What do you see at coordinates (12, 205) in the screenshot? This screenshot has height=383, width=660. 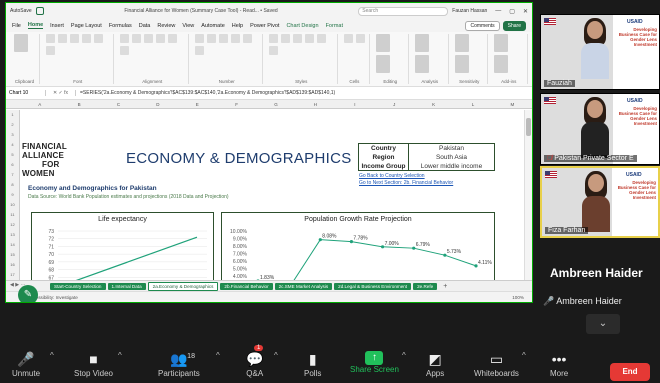 I see `row-header: 10` at bounding box center [12, 205].